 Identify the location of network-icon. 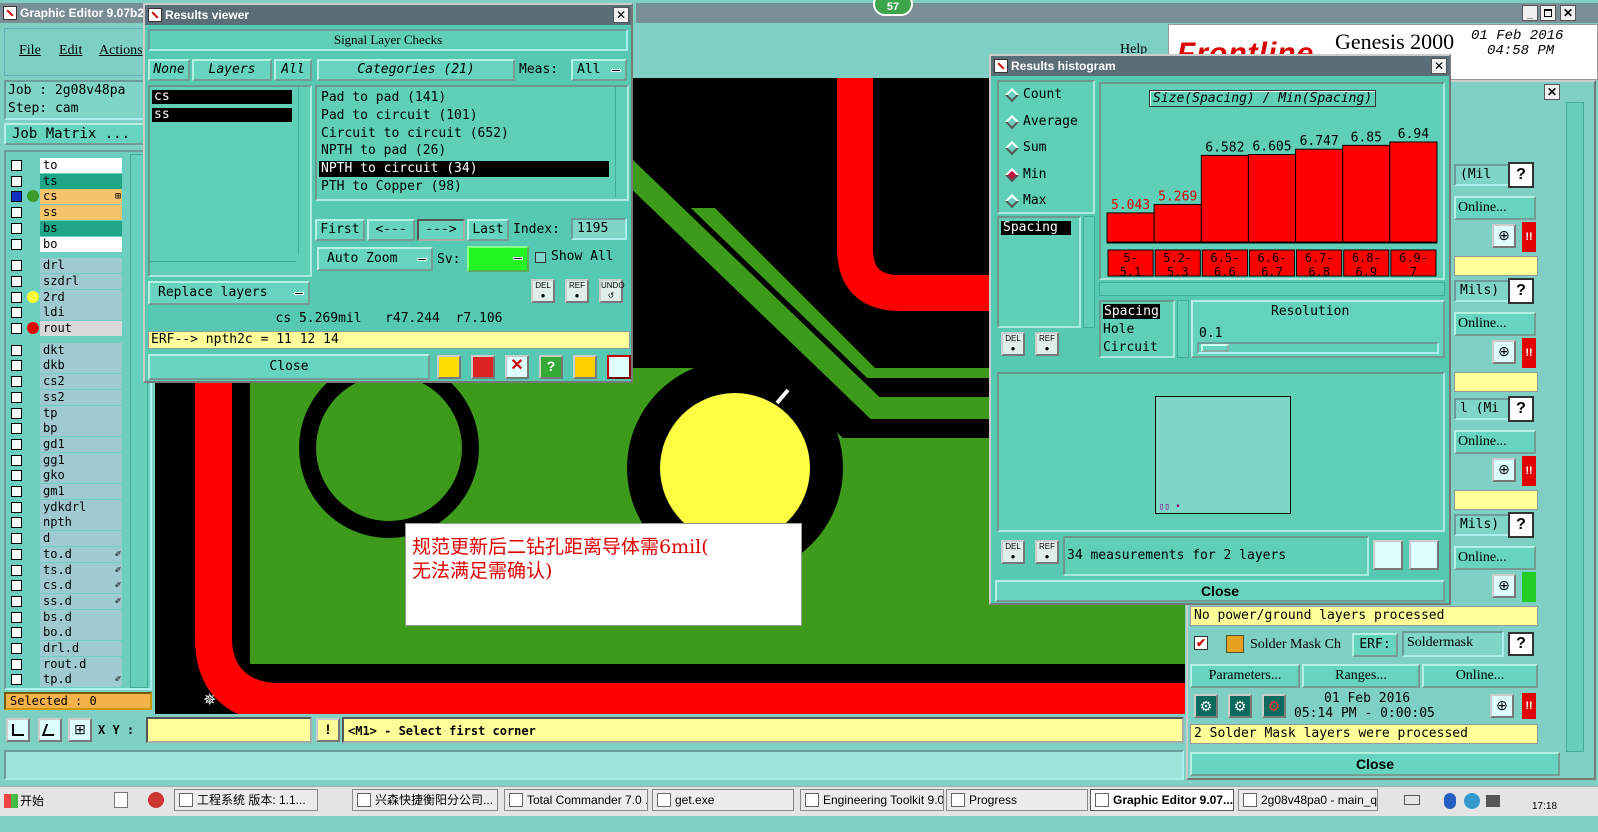
(1472, 801).